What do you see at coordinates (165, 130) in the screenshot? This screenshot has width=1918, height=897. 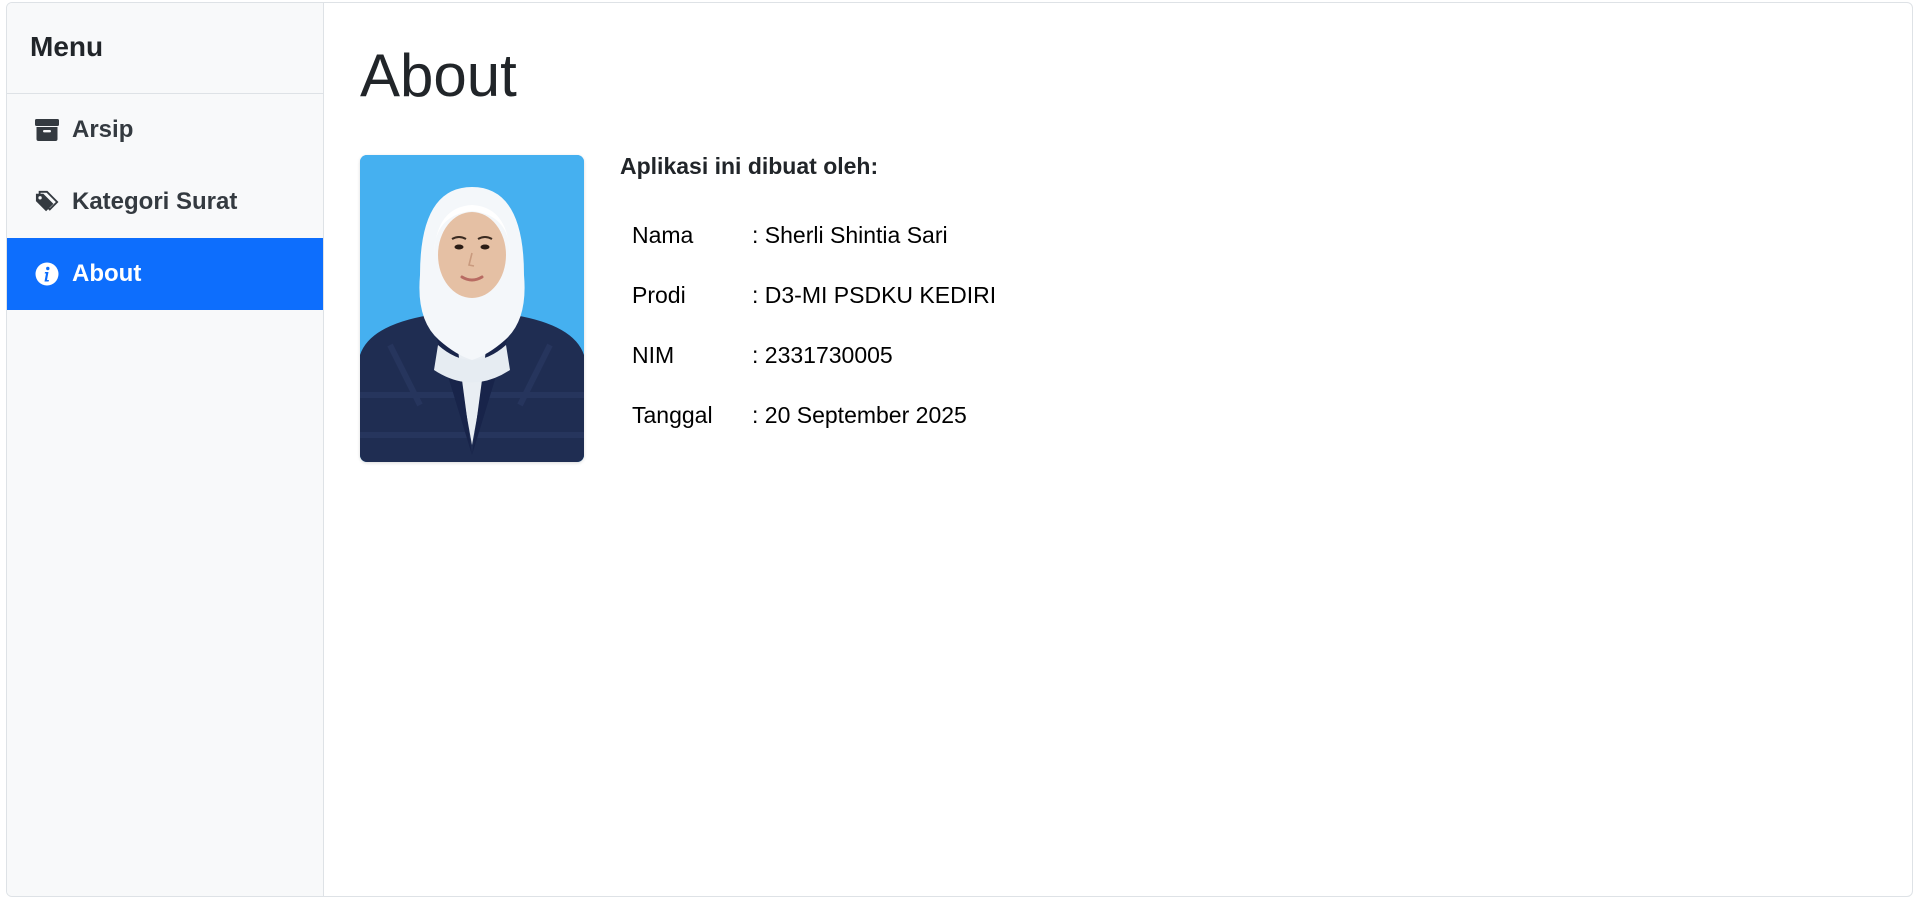 I see `sidebar-item-arsip: Arsip` at bounding box center [165, 130].